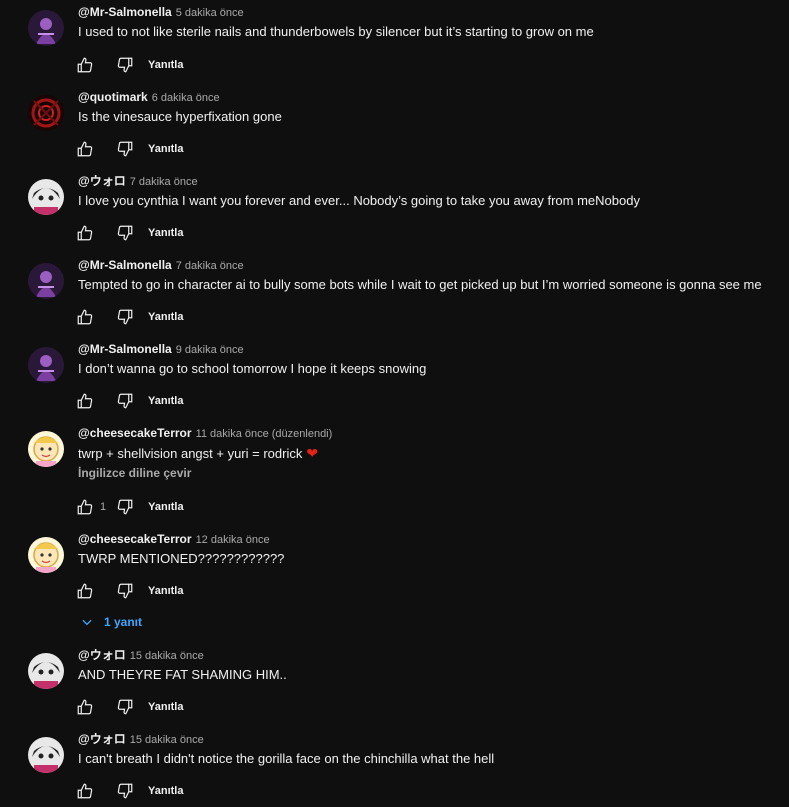  I want to click on comment-header: @ウォロ 7 dakika önce, so click(138, 181).